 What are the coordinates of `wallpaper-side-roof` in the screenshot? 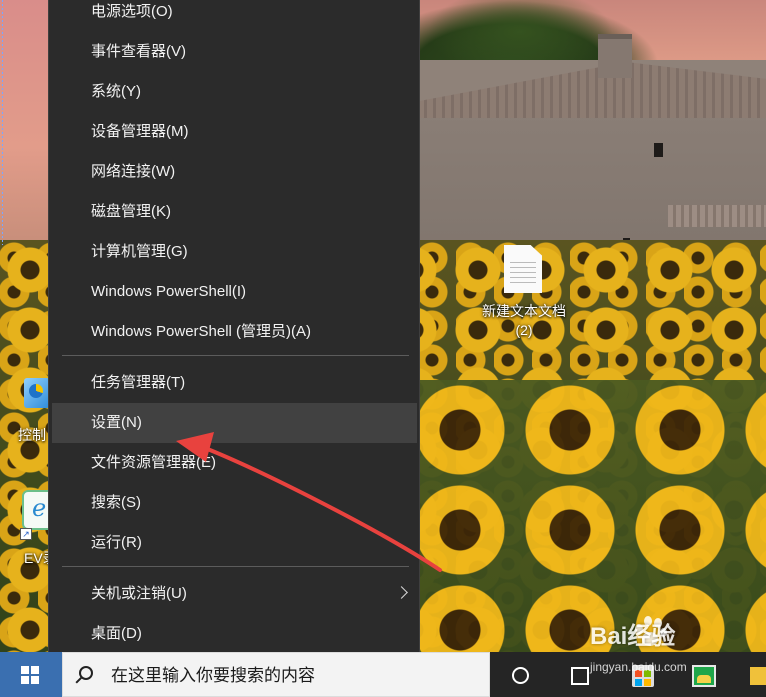 It's located at (717, 216).